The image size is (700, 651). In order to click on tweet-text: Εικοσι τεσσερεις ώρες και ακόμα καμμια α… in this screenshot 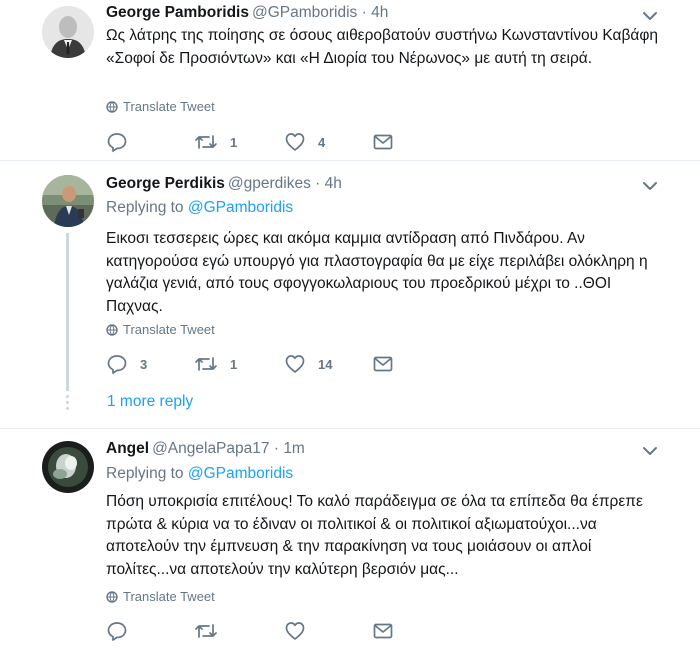, I will do `click(377, 272)`.